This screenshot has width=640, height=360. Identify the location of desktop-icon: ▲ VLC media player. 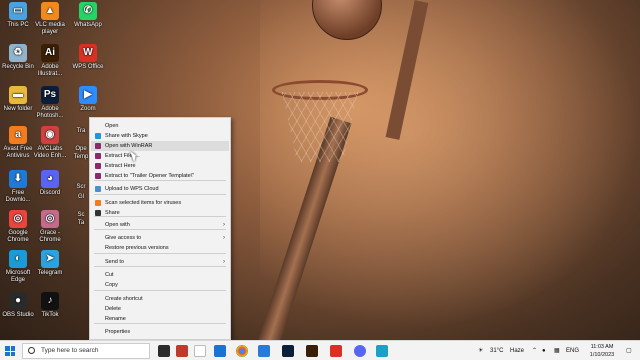
(50, 19).